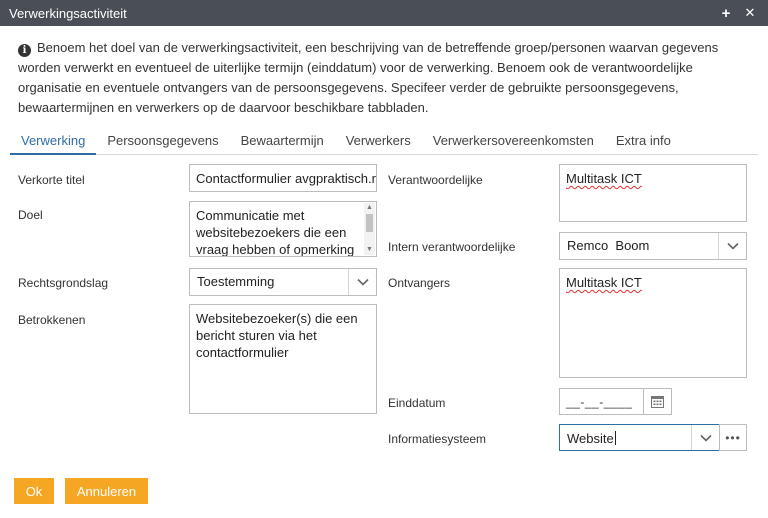  Describe the element at coordinates (24, 50) in the screenshot. I see `info-icon: i` at that location.